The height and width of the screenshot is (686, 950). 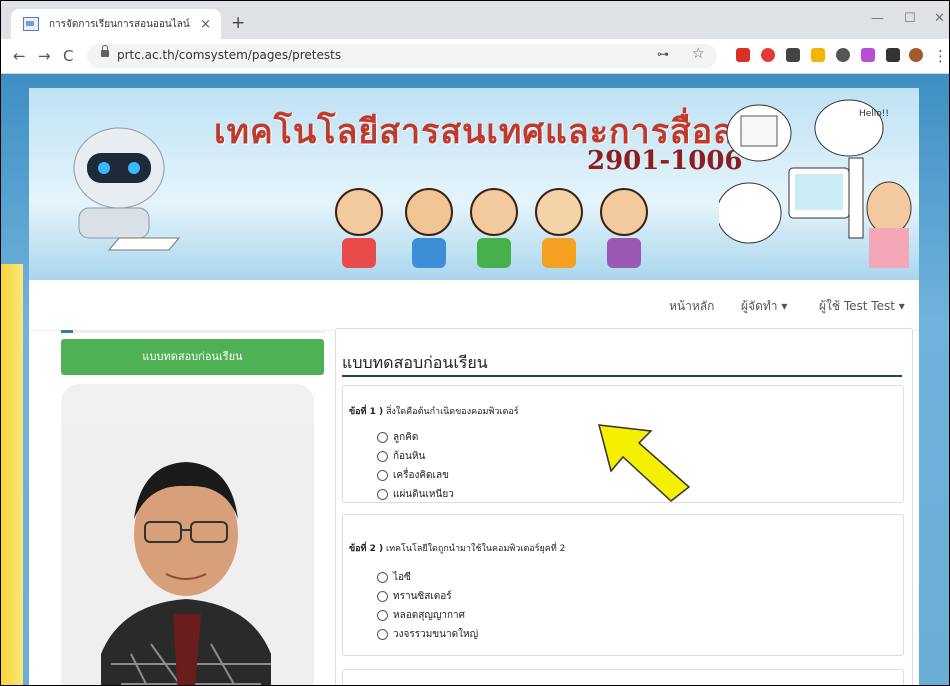 I want to click on profile-avatar, so click(x=916, y=55).